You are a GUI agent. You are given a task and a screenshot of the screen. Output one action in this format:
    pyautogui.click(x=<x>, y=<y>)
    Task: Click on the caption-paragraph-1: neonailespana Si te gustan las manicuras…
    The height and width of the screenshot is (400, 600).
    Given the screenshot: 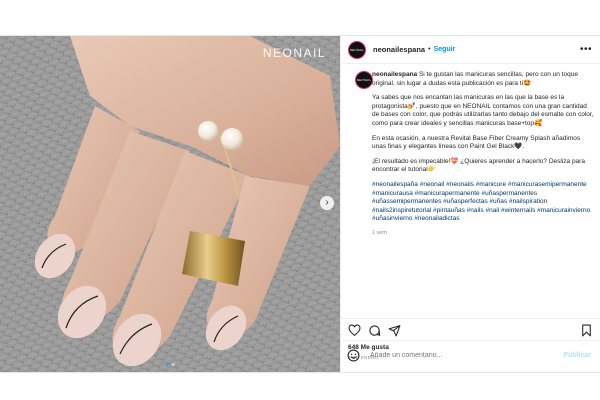 What is the action you would take?
    pyautogui.click(x=483, y=79)
    